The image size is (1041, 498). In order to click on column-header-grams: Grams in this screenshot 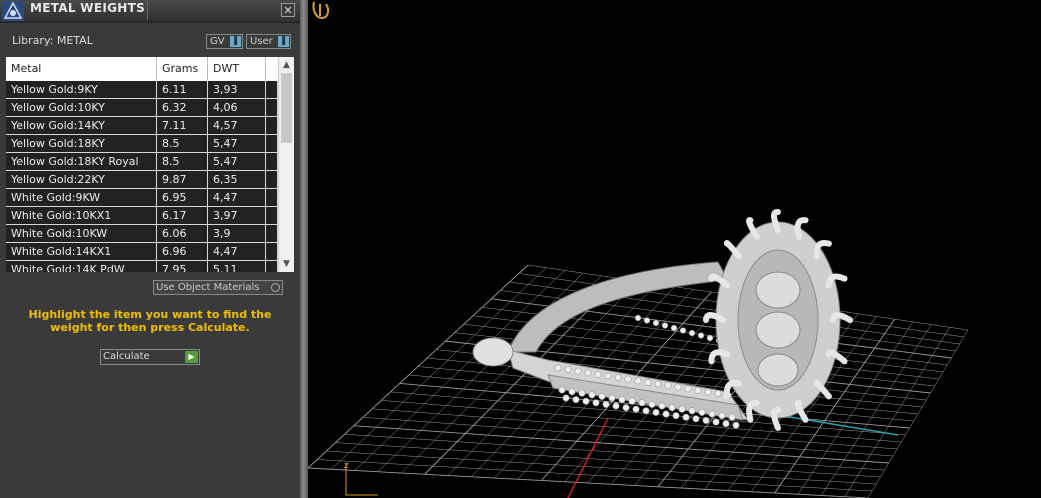, I will do `click(182, 68)`.